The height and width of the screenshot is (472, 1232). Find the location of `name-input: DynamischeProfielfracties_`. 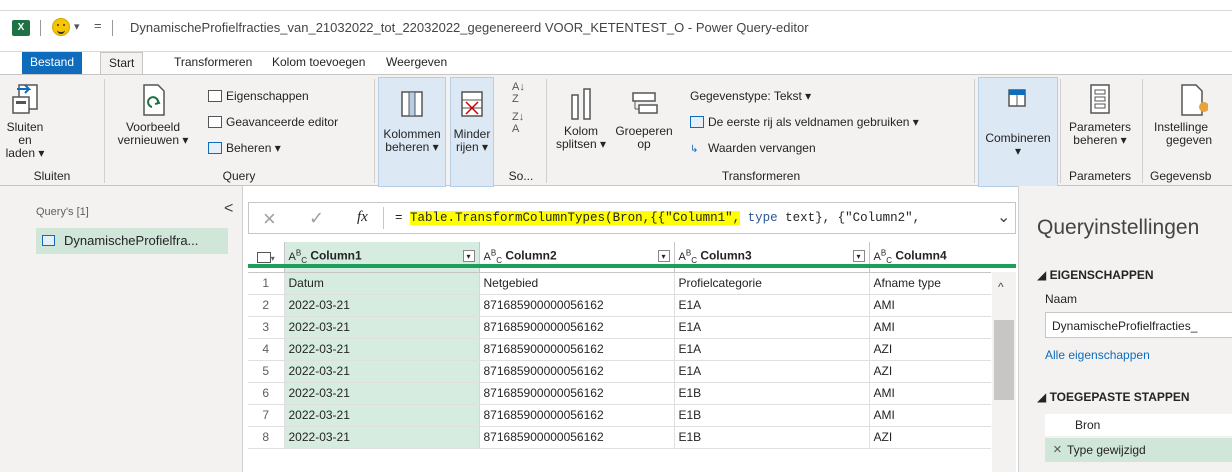

name-input: DynamischeProfielfracties_ is located at coordinates (1138, 325).